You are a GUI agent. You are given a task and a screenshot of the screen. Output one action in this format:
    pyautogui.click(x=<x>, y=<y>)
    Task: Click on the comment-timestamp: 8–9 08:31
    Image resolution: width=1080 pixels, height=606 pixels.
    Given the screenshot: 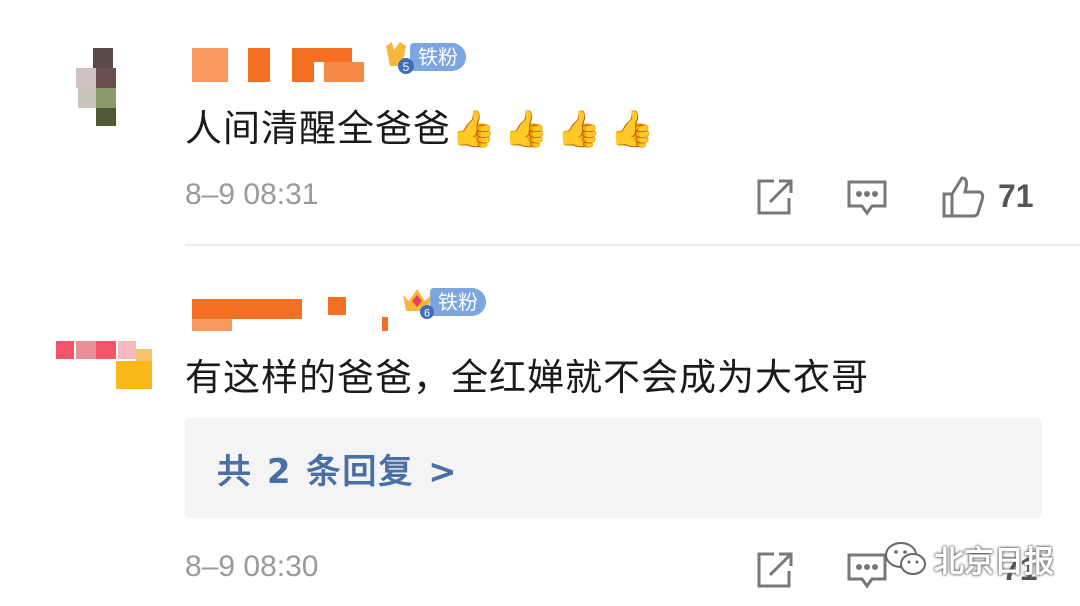 What is the action you would take?
    pyautogui.click(x=252, y=194)
    